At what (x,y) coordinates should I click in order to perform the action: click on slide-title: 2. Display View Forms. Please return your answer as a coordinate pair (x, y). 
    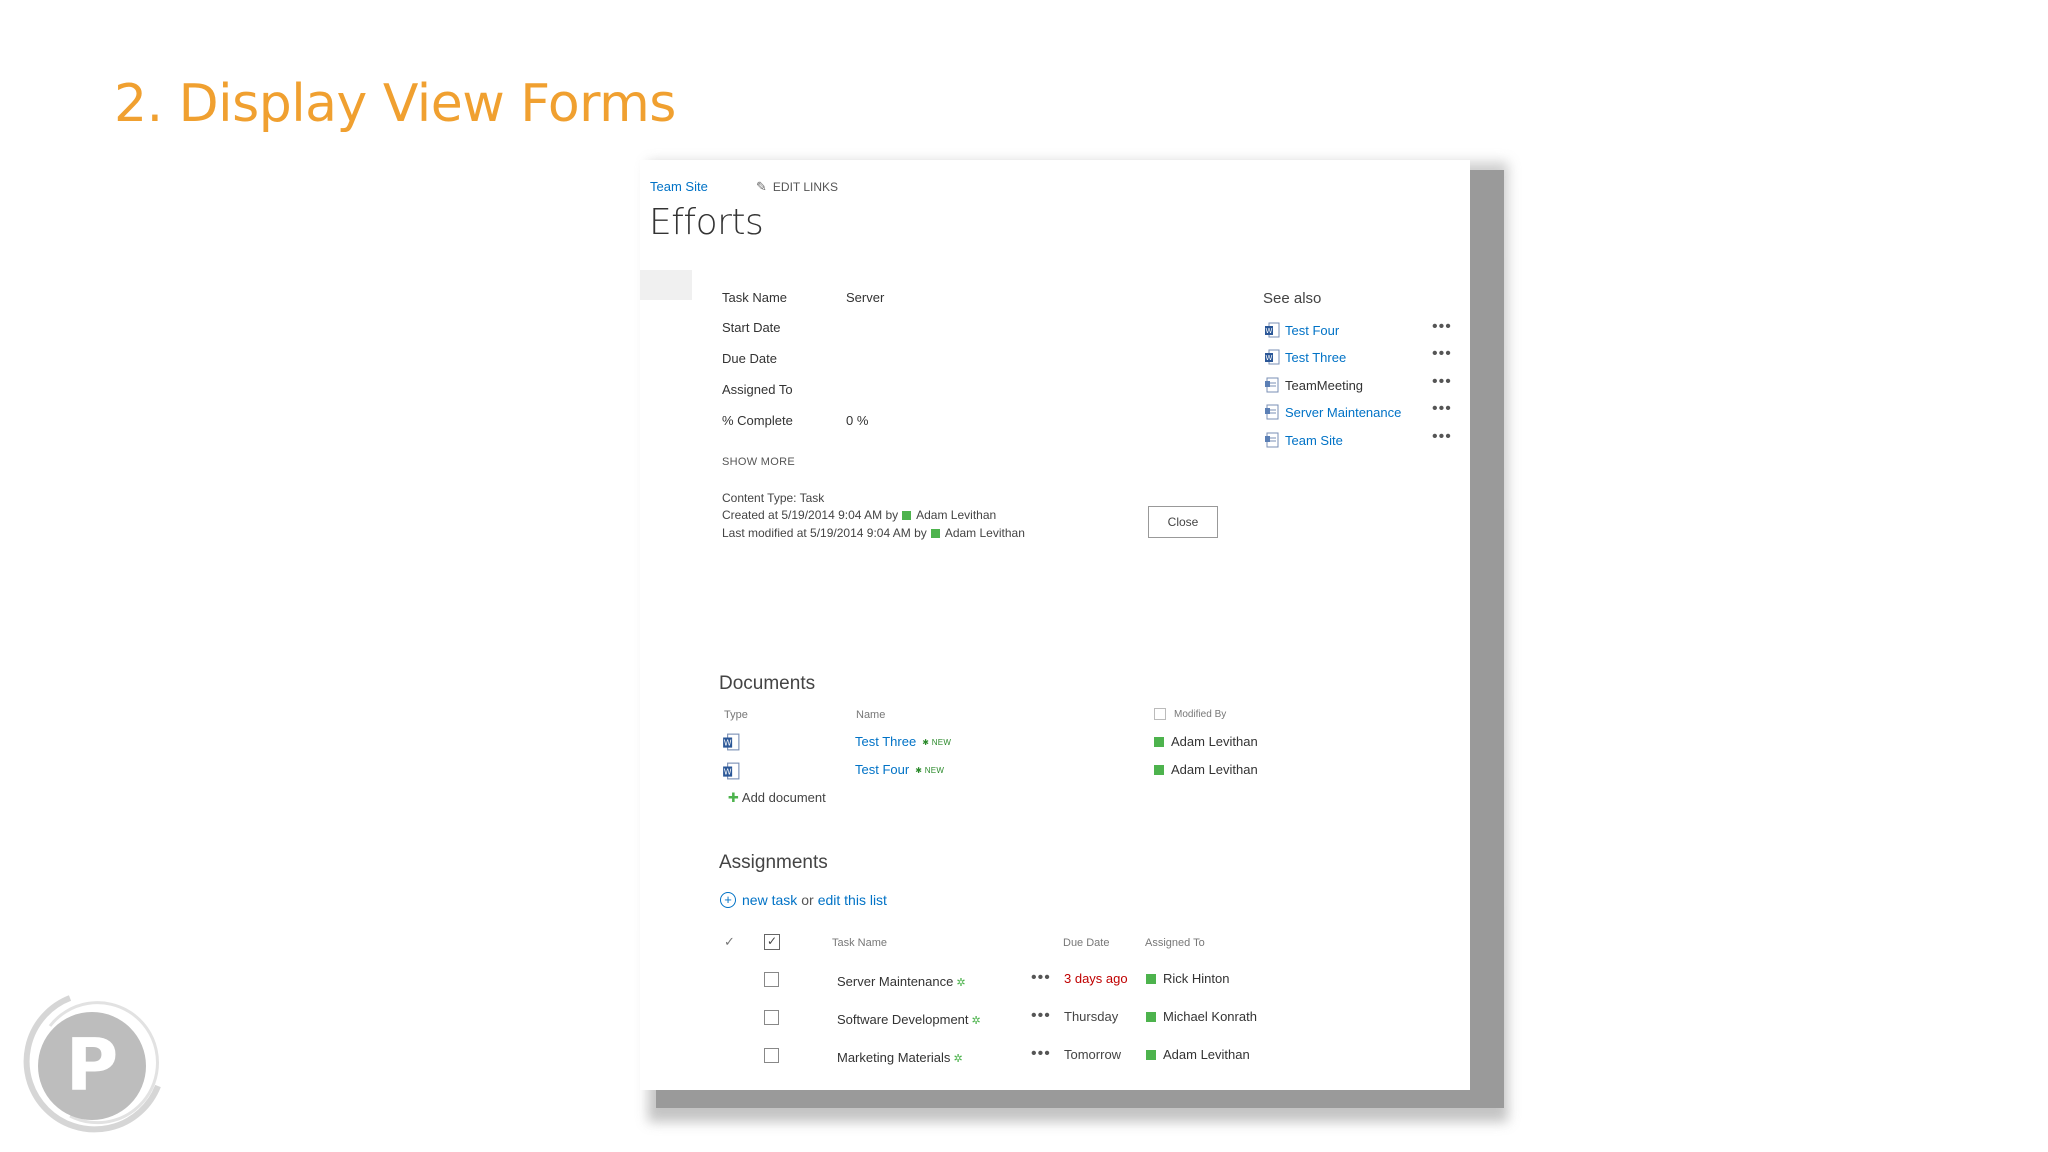
    Looking at the image, I should click on (395, 104).